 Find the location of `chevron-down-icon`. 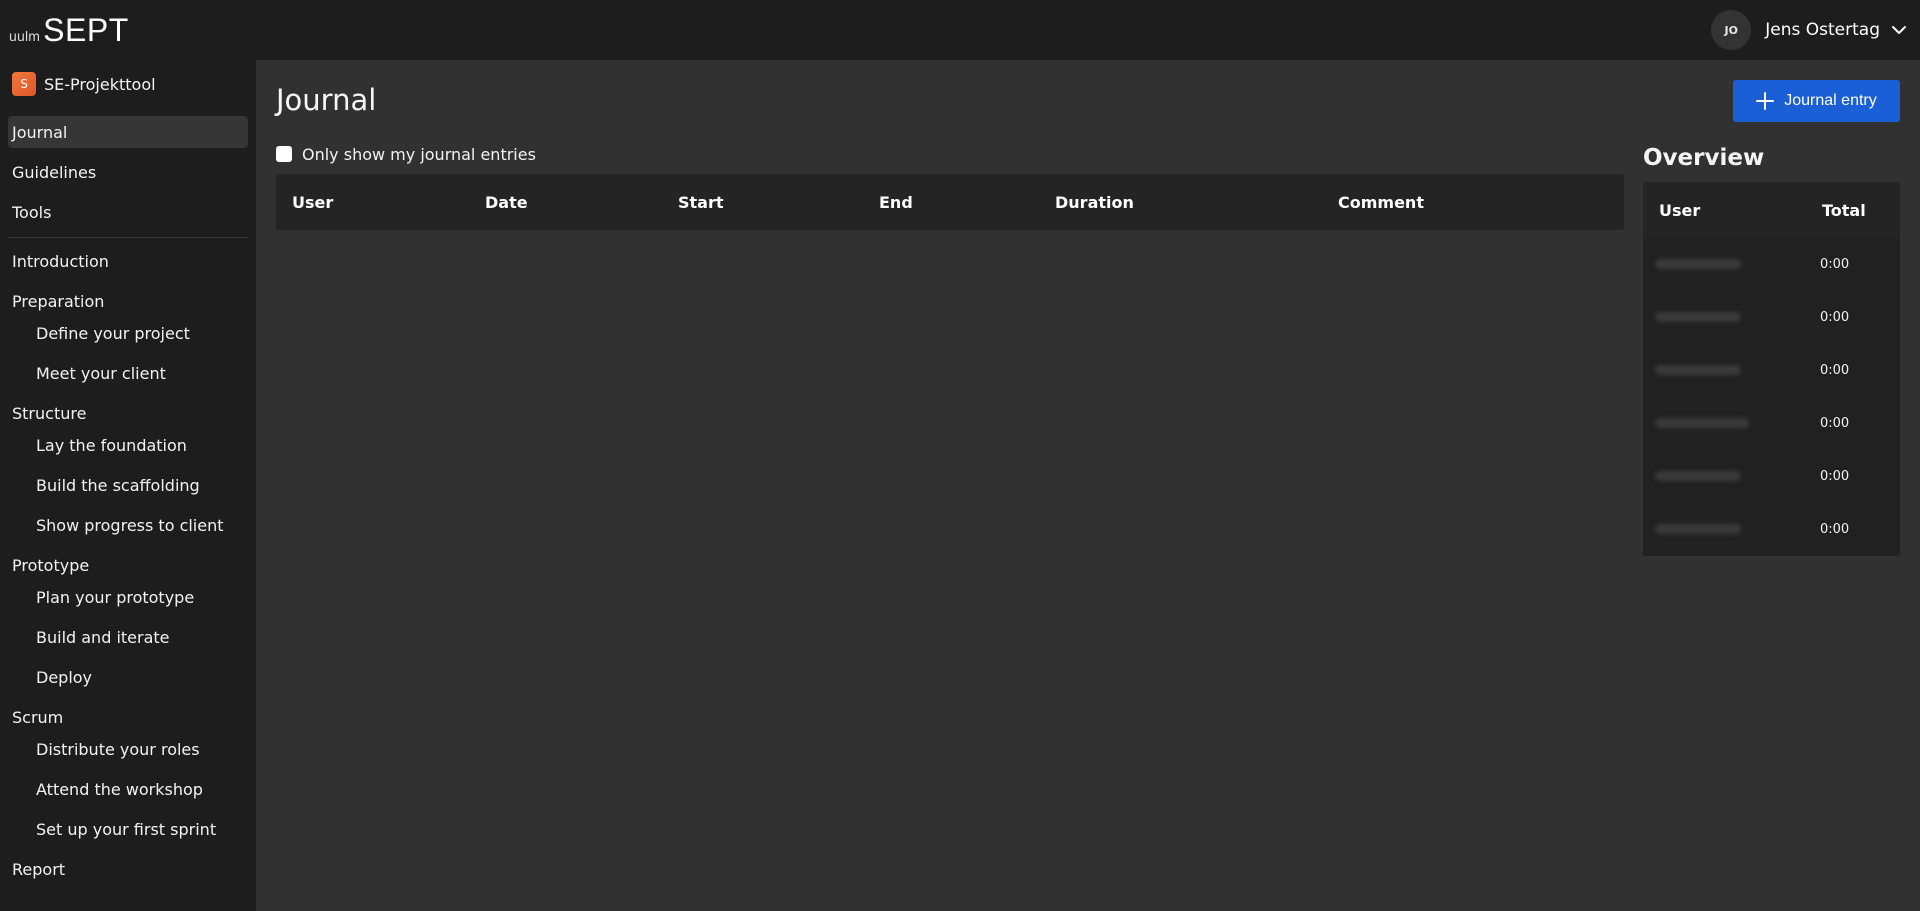

chevron-down-icon is located at coordinates (1899, 30).